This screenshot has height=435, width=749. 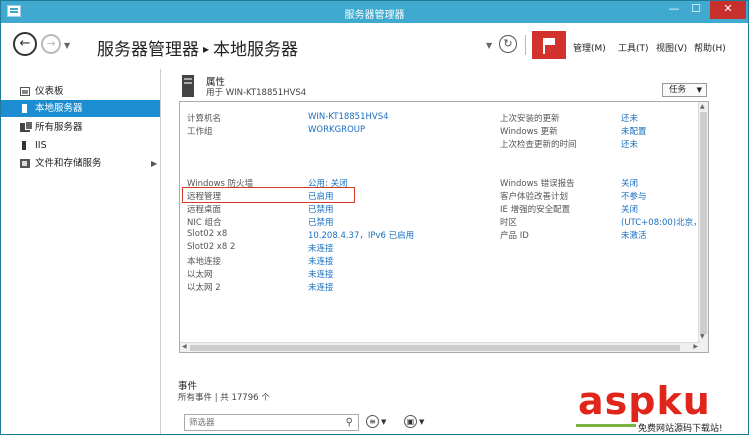 What do you see at coordinates (80, 91) in the screenshot?
I see `sidebar-item-dashboard: 仪表板` at bounding box center [80, 91].